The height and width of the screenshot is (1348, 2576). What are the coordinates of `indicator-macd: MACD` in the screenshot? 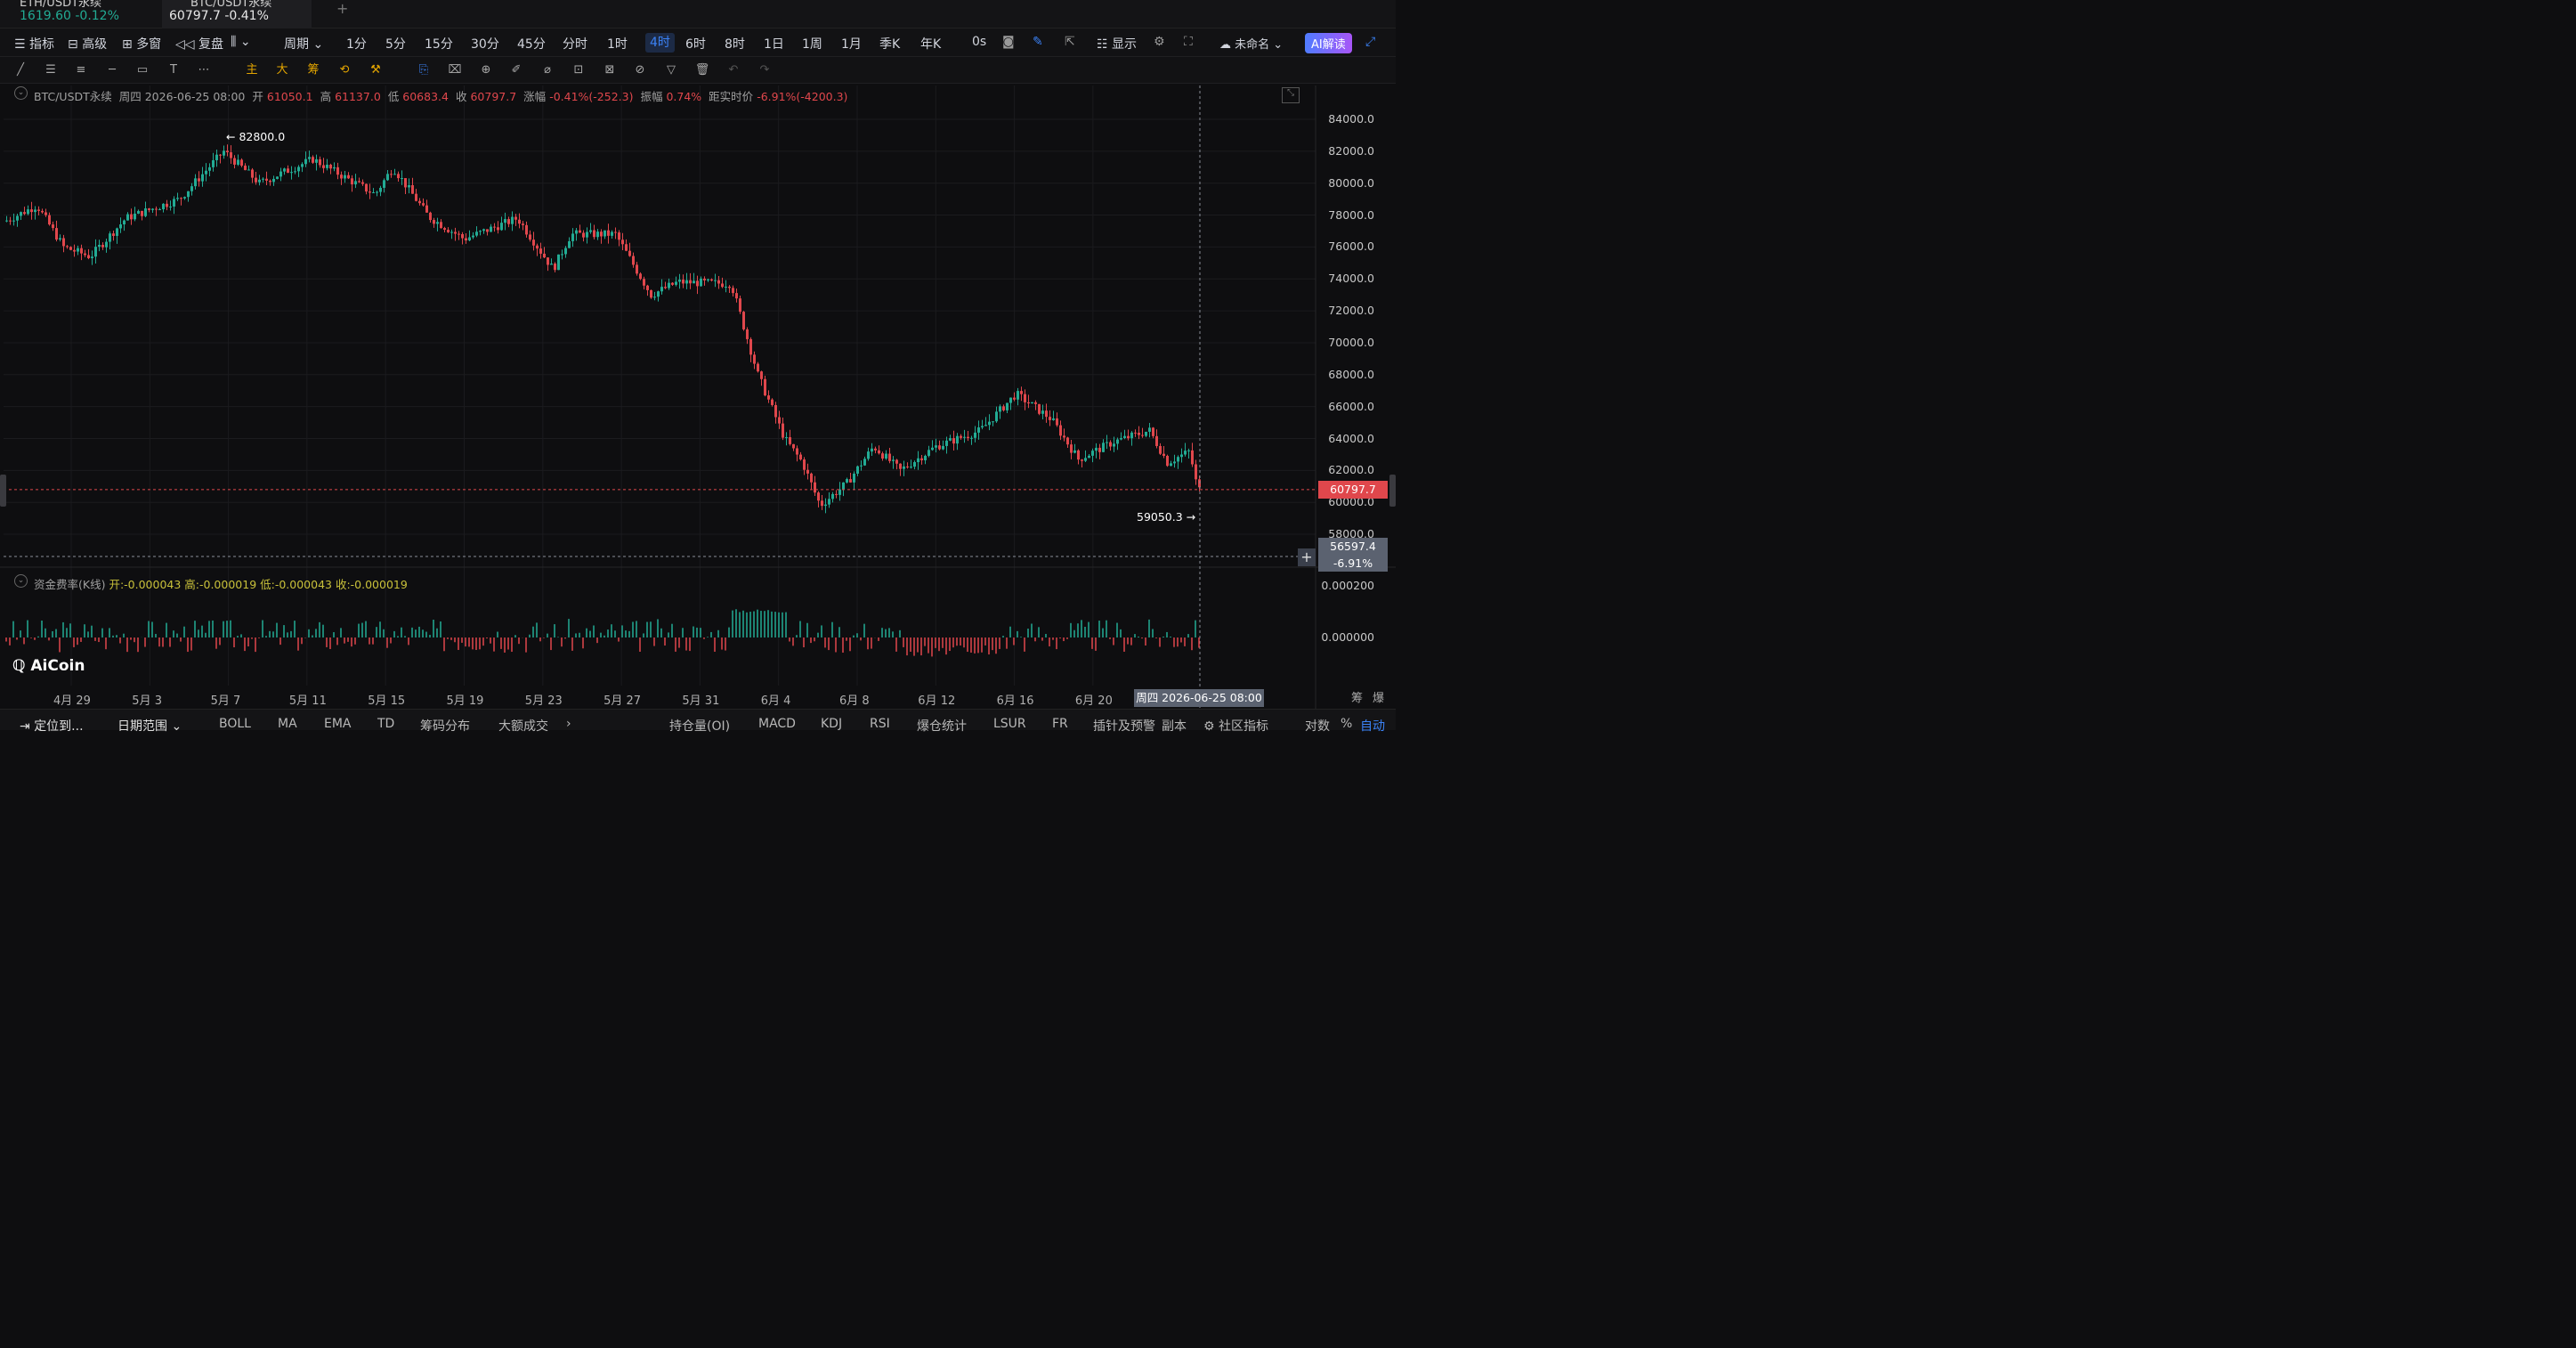 It's located at (777, 724).